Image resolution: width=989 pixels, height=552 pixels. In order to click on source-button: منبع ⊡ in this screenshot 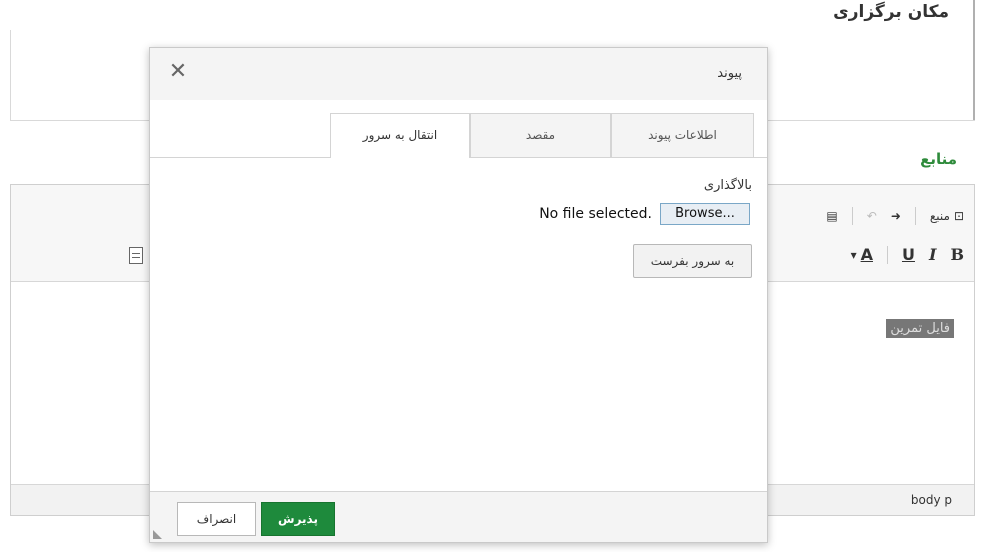, I will do `click(947, 216)`.